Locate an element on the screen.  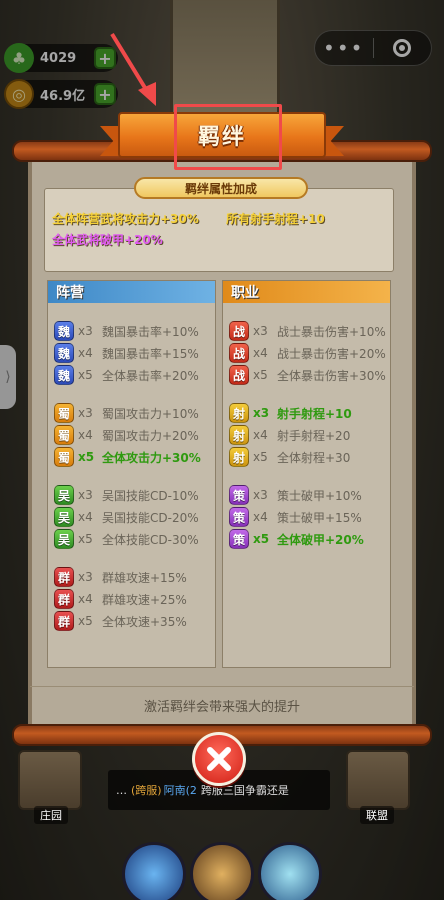
skill-orb-left is located at coordinates (154, 871).